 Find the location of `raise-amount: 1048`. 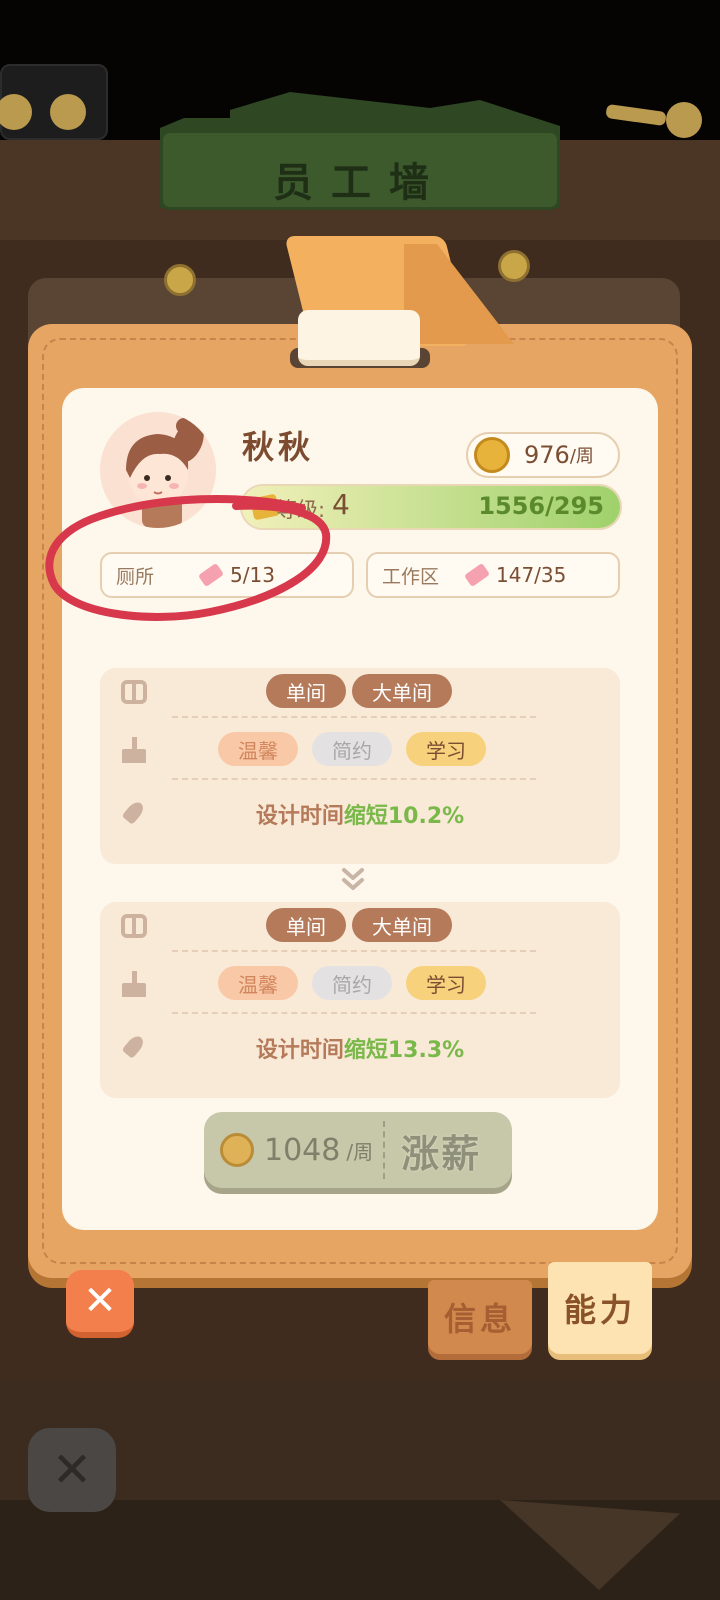

raise-amount: 1048 is located at coordinates (302, 1150).